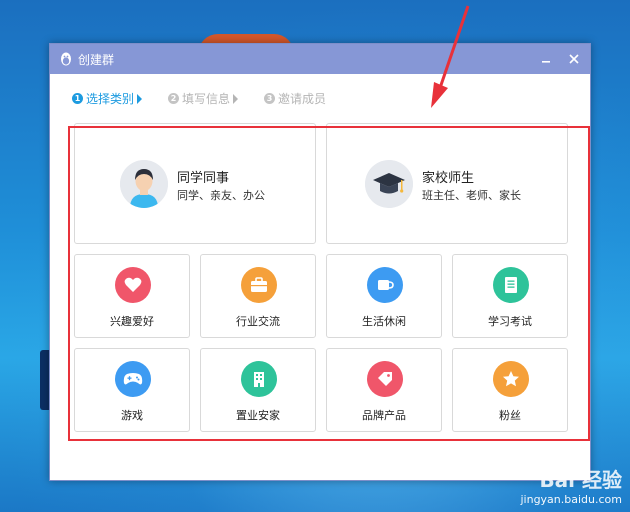 The height and width of the screenshot is (512, 630). What do you see at coordinates (546, 62) in the screenshot?
I see `minimize-icon` at bounding box center [546, 62].